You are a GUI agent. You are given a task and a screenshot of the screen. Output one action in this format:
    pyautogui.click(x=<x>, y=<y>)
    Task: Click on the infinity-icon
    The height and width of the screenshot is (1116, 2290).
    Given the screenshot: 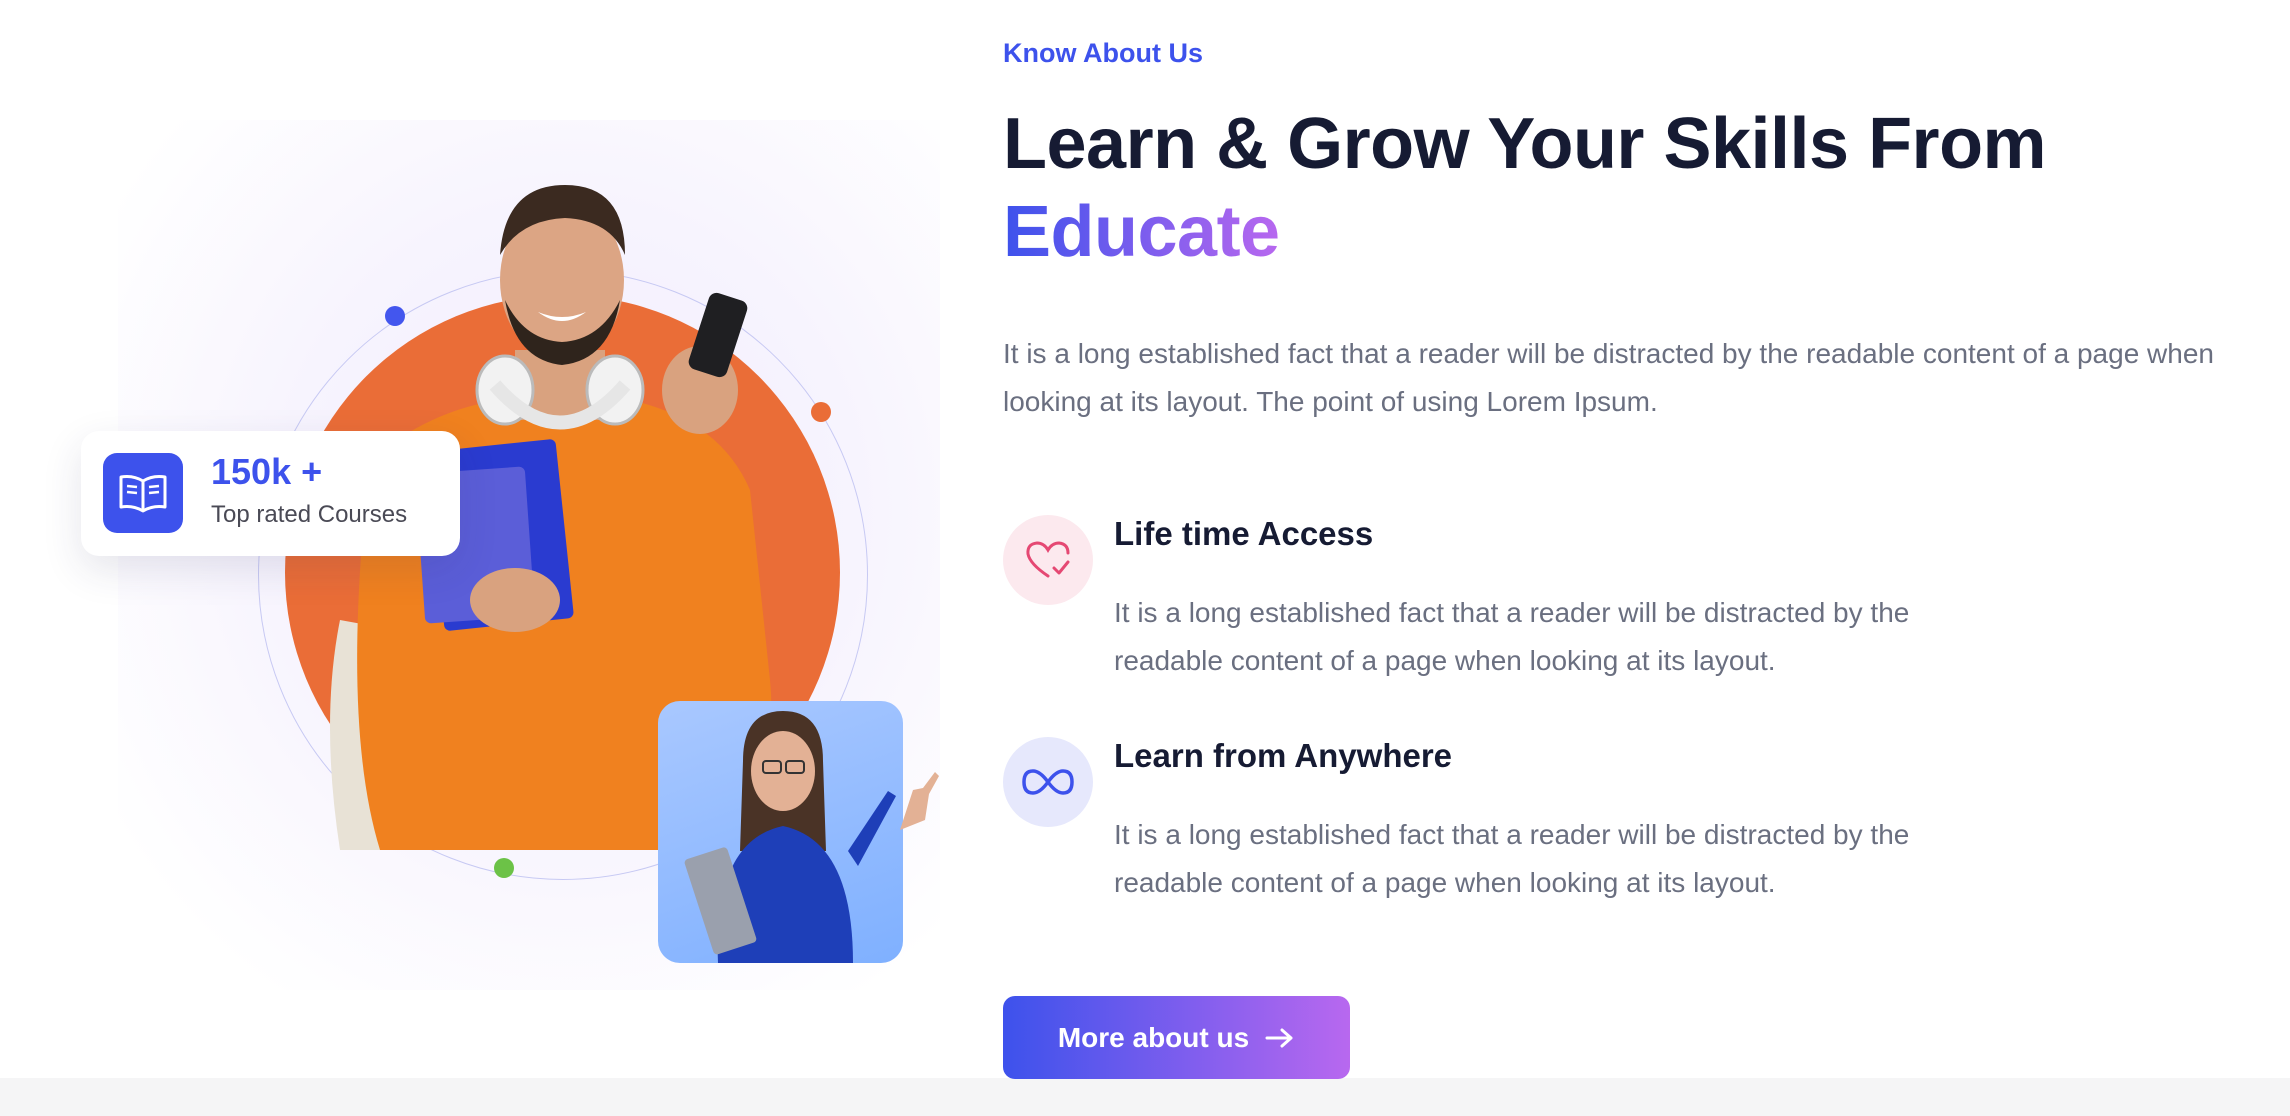 What is the action you would take?
    pyautogui.click(x=1048, y=782)
    